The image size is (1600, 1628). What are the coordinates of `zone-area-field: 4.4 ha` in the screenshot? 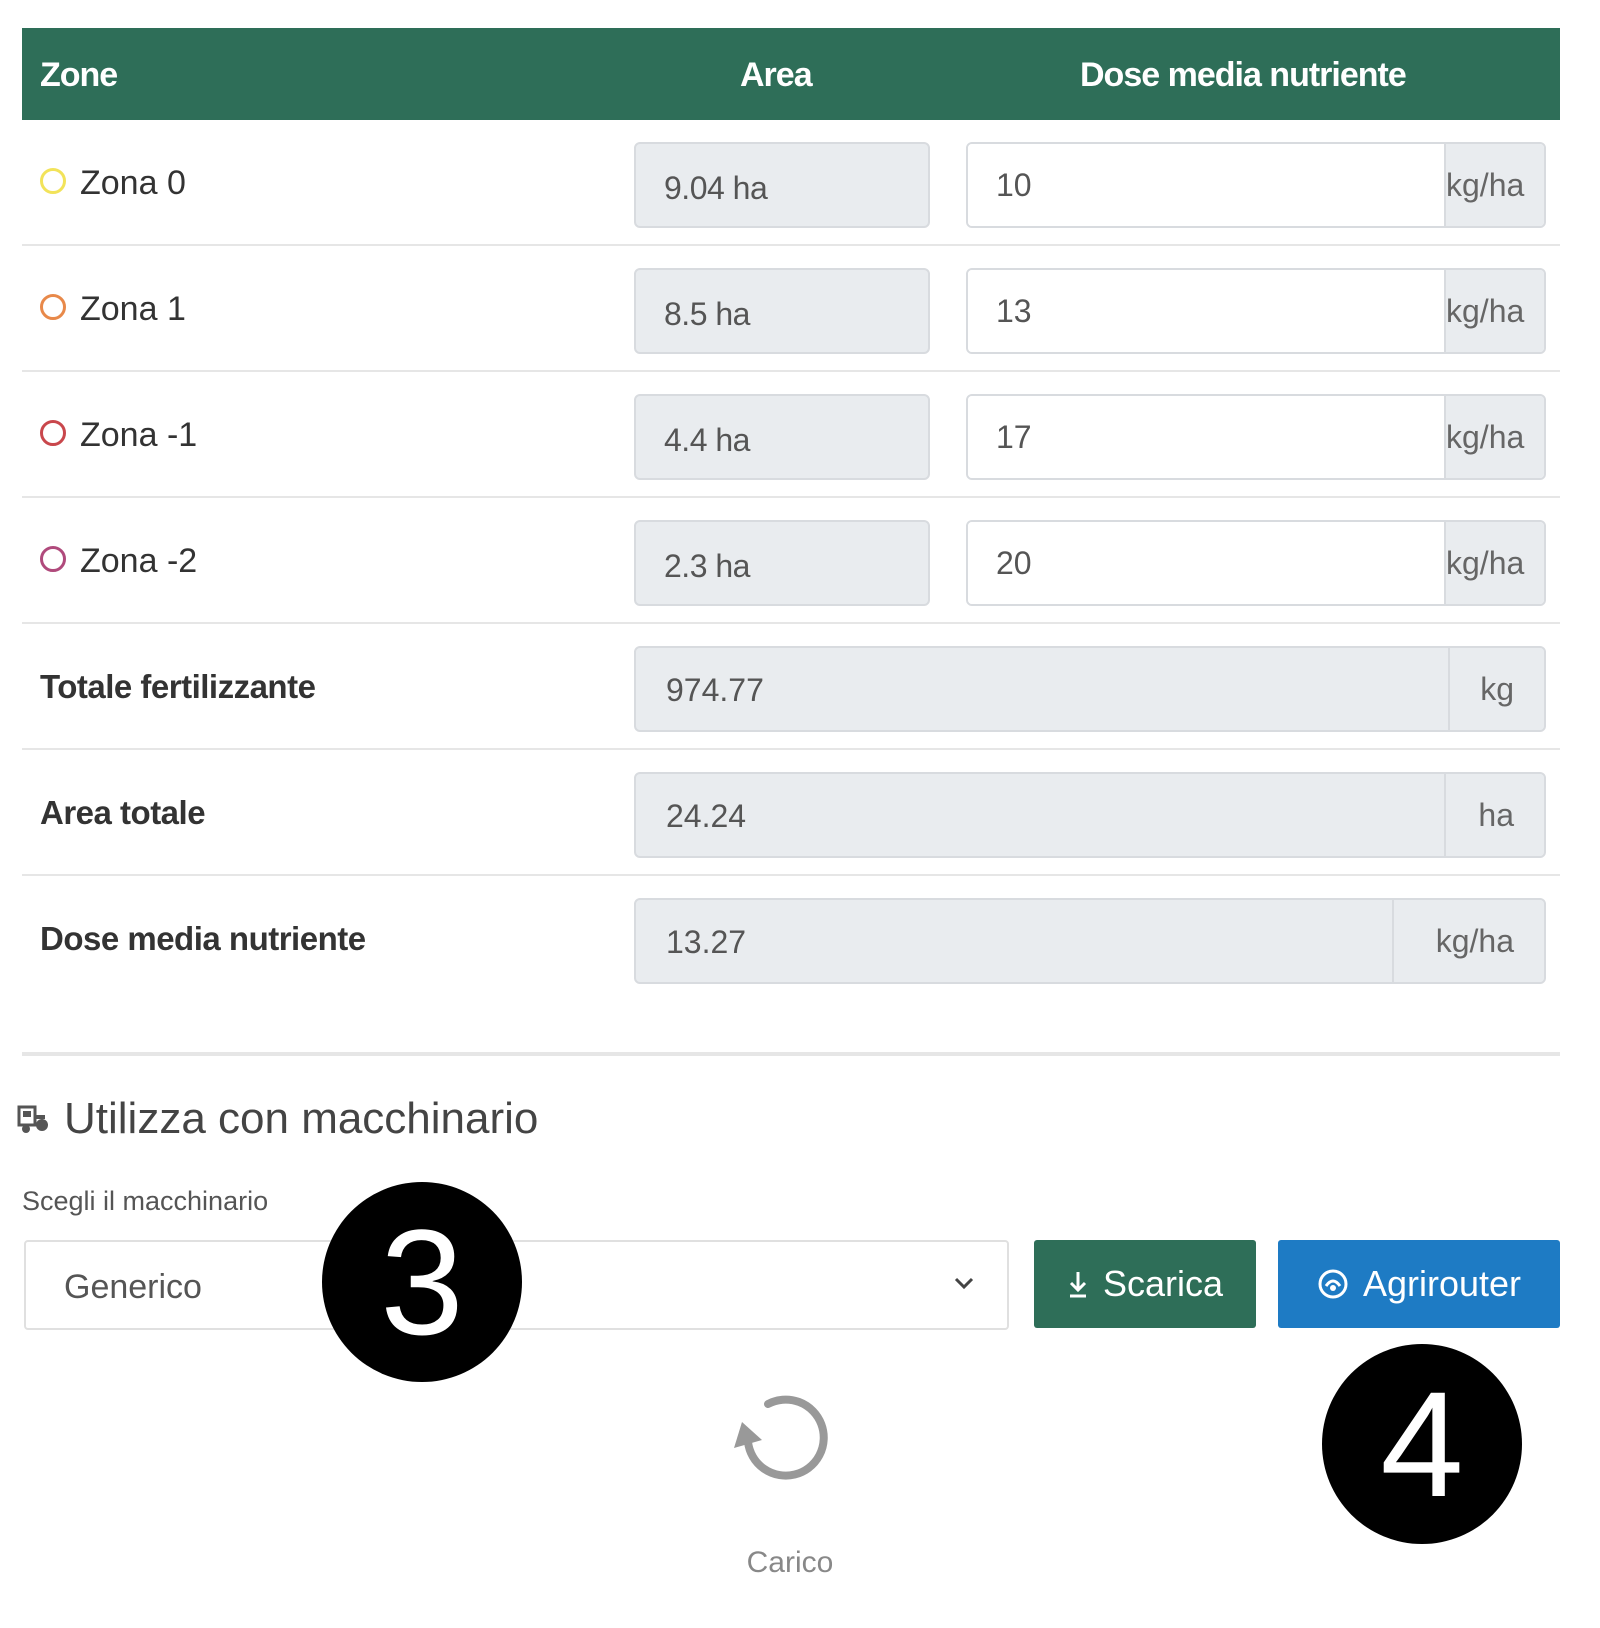 It's located at (782, 437).